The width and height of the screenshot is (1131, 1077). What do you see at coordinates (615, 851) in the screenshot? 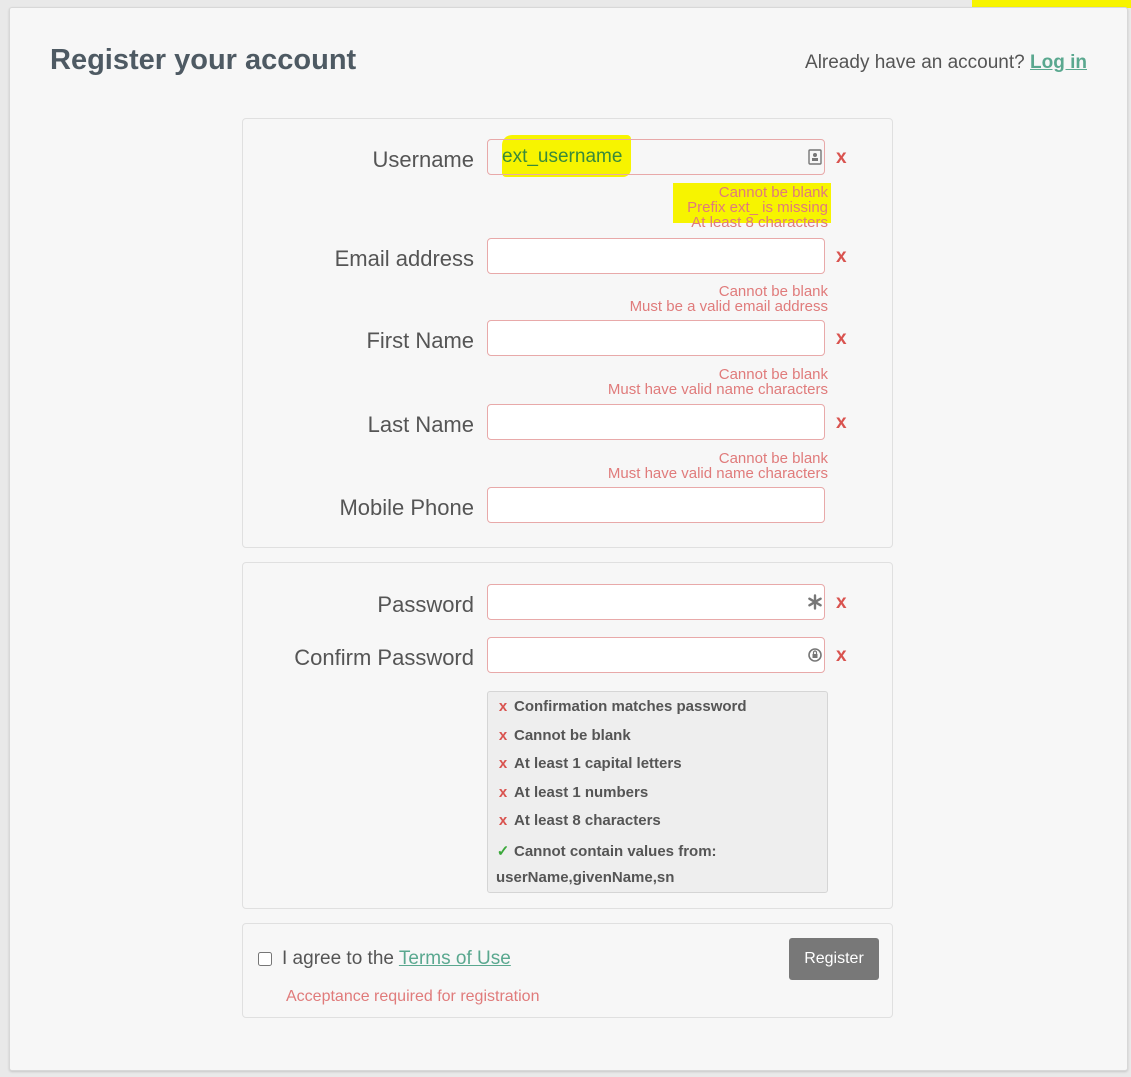
I see `rule-text: Cannot contain values from:` at bounding box center [615, 851].